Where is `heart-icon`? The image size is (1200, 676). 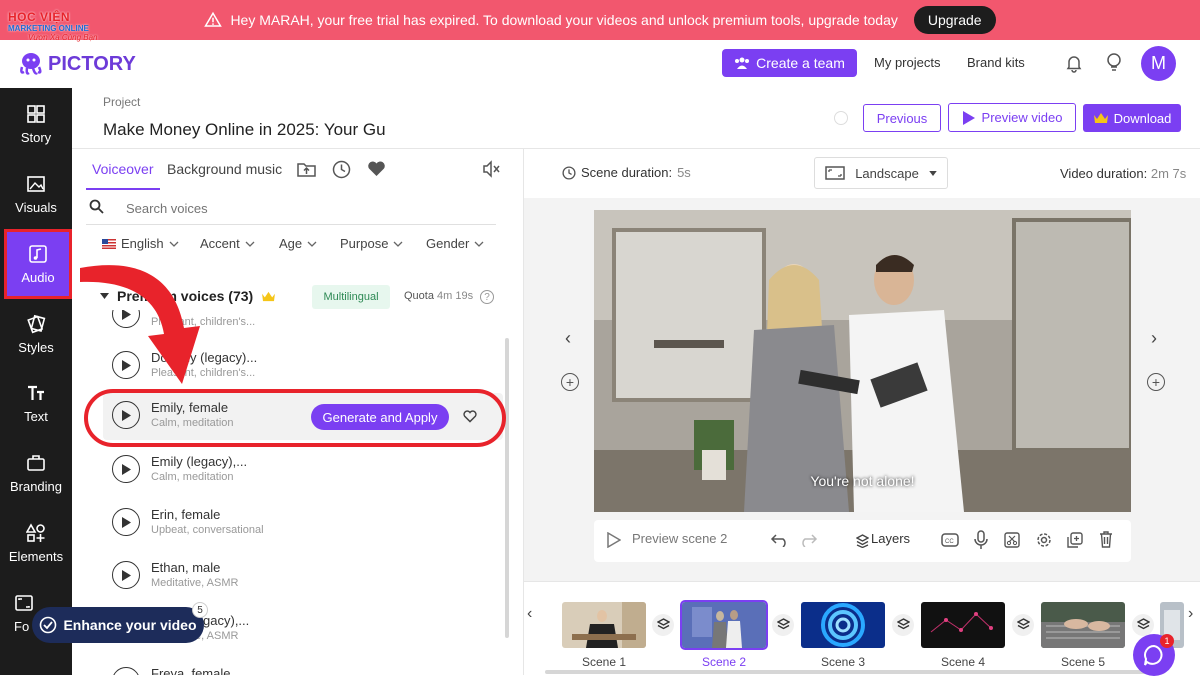 heart-icon is located at coordinates (376, 169).